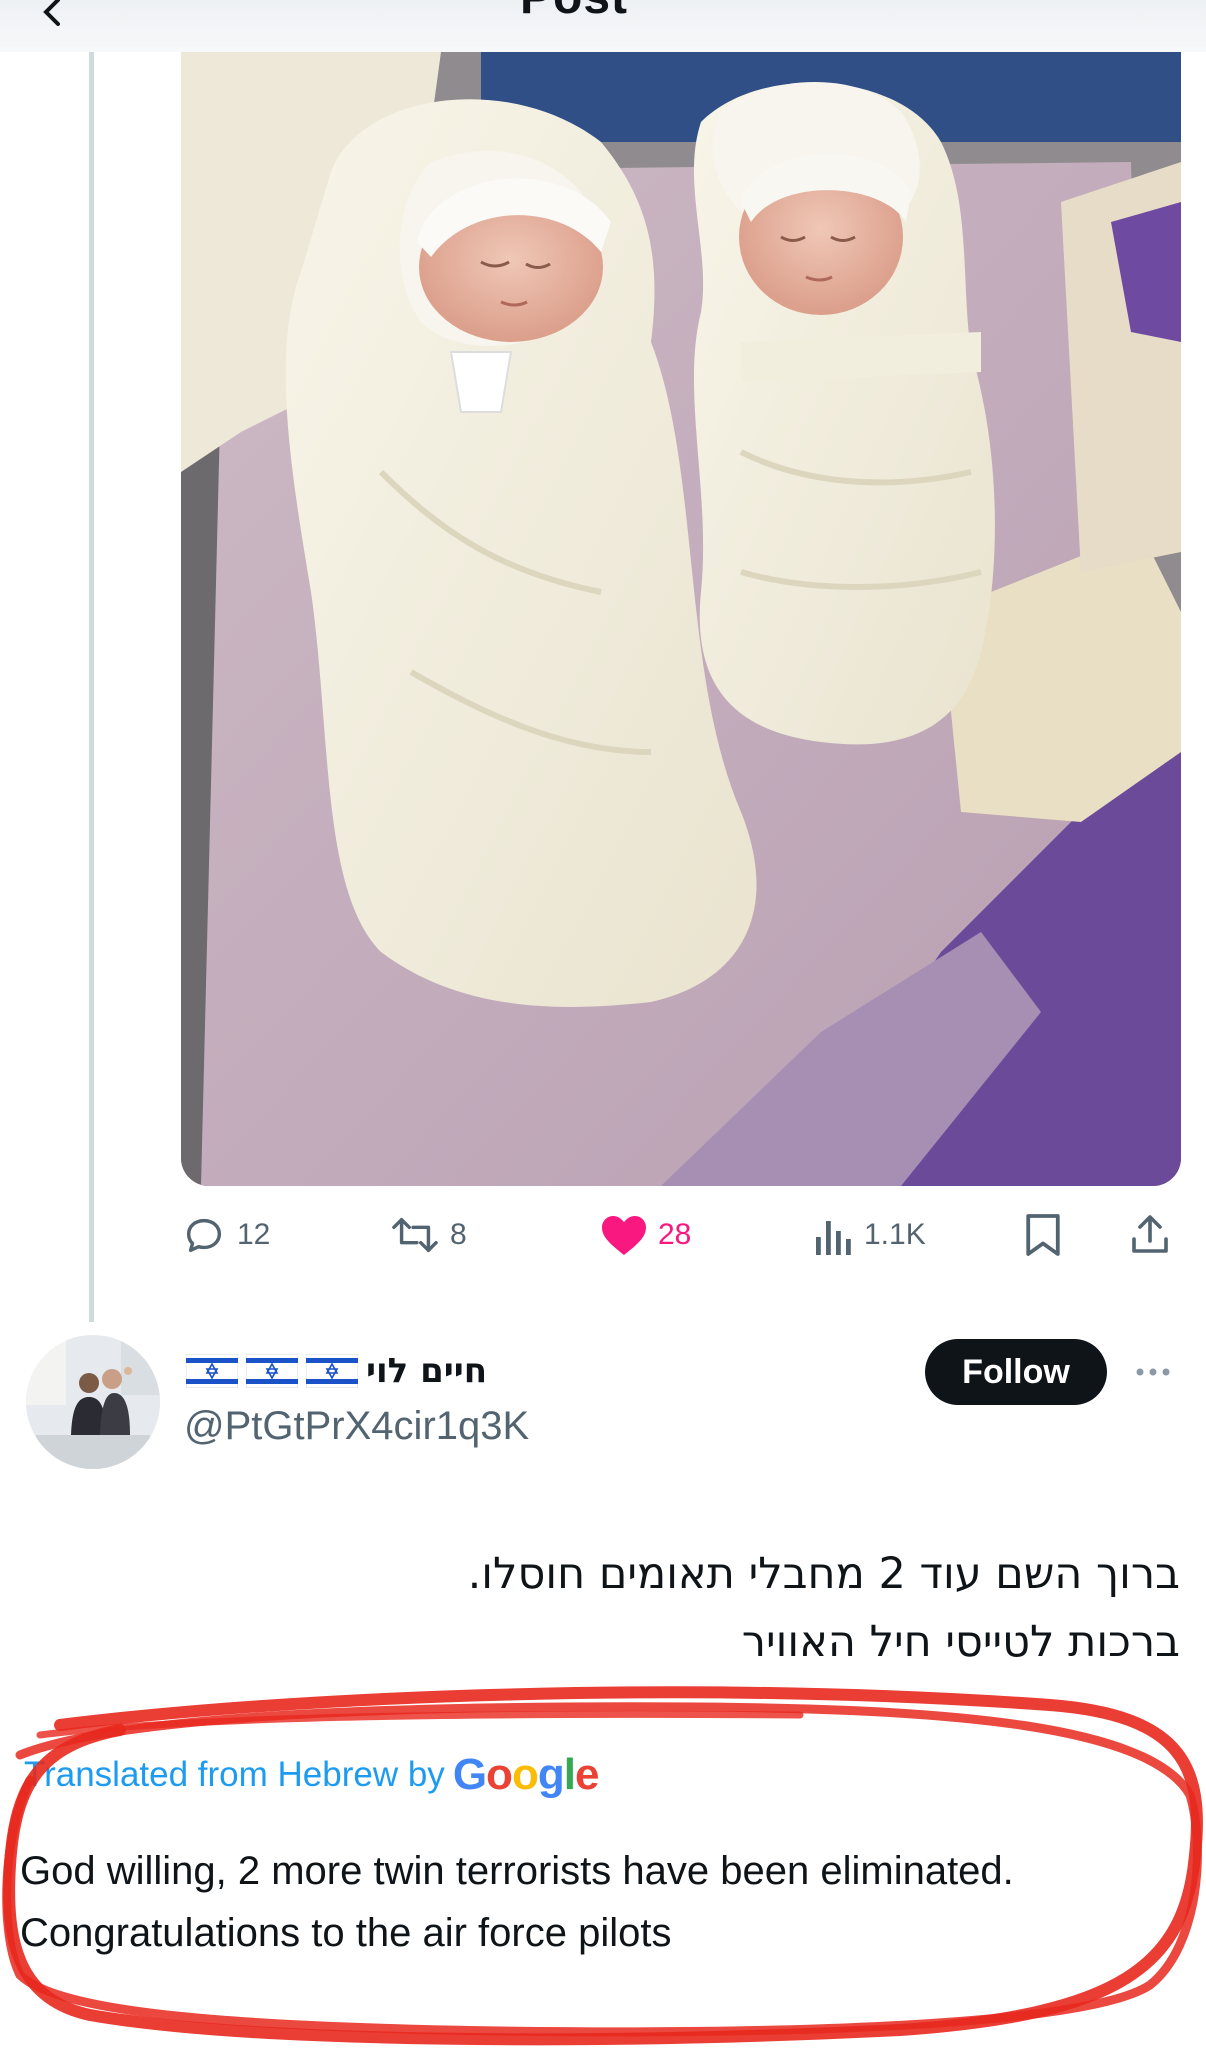 The width and height of the screenshot is (1206, 2048). Describe the element at coordinates (93, 1402) in the screenshot. I see `avatar` at that location.